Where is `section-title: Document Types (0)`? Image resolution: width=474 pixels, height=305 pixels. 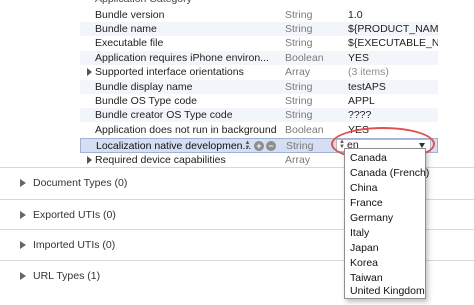 section-title: Document Types (0) is located at coordinates (80, 183).